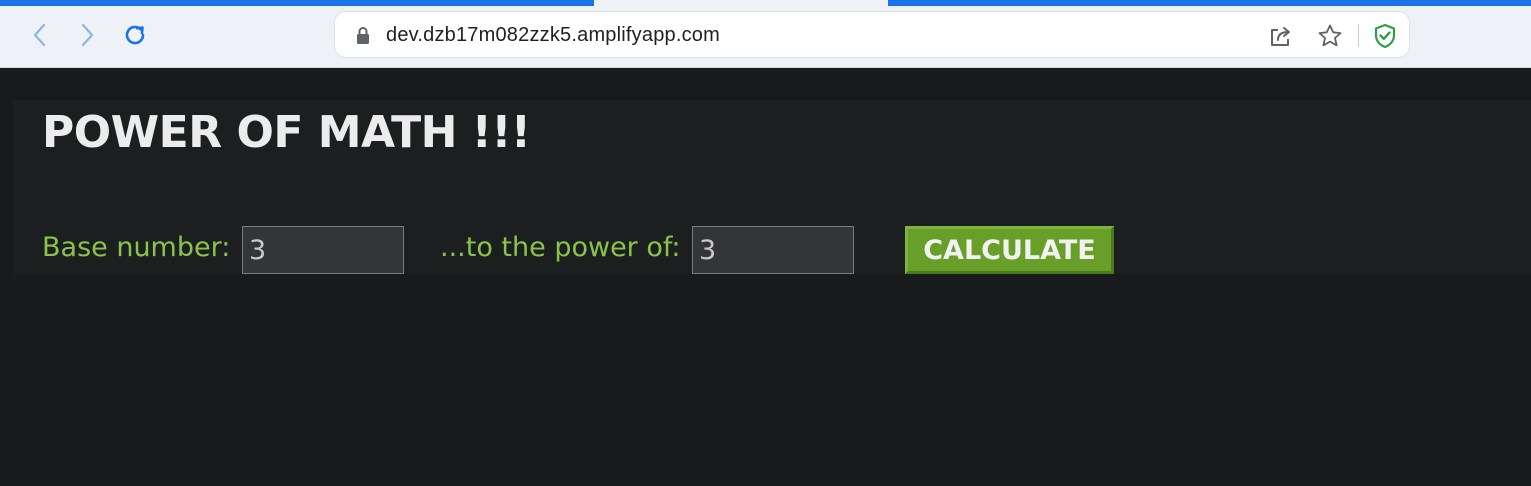  I want to click on power-input, so click(773, 250).